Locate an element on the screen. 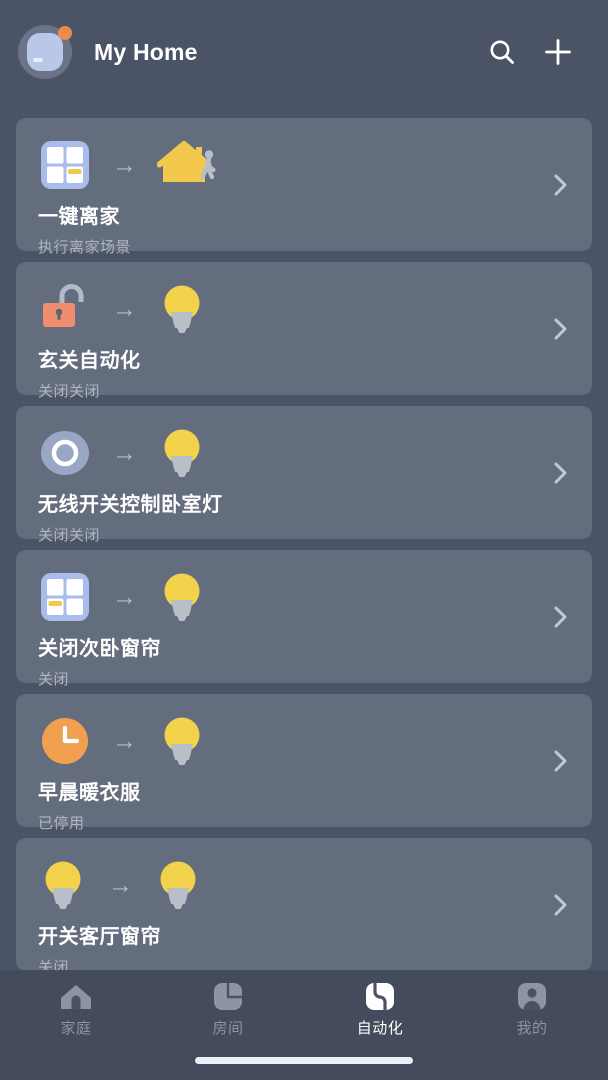 The height and width of the screenshot is (1080, 608). list-item: → 开关客厅窗帘 关闭 is located at coordinates (304, 907).